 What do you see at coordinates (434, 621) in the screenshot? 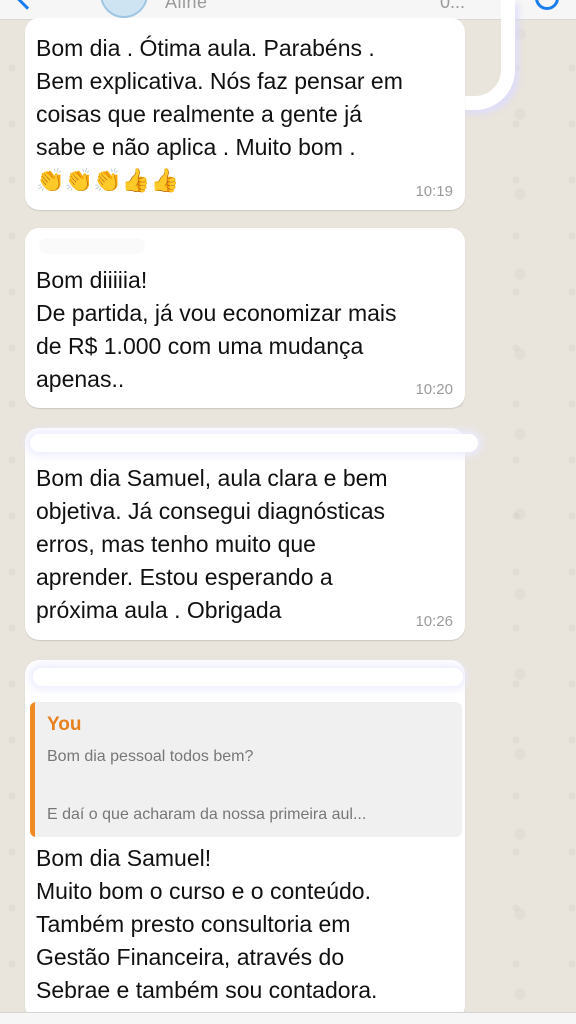
I see `message-time: 10:26` at bounding box center [434, 621].